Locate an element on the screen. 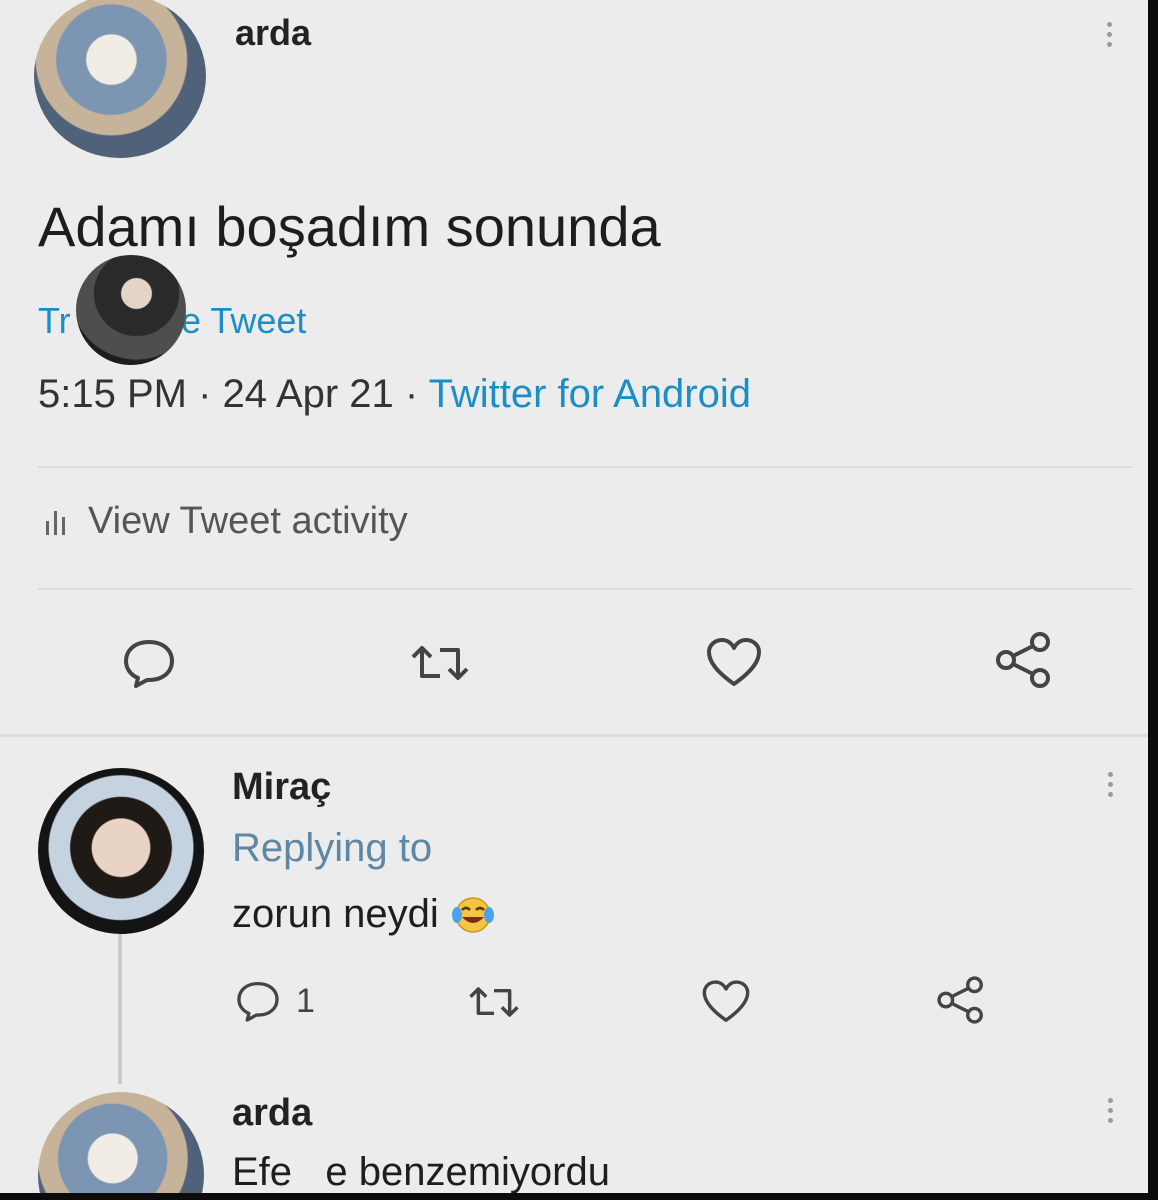  author-name: arda is located at coordinates (273, 33).